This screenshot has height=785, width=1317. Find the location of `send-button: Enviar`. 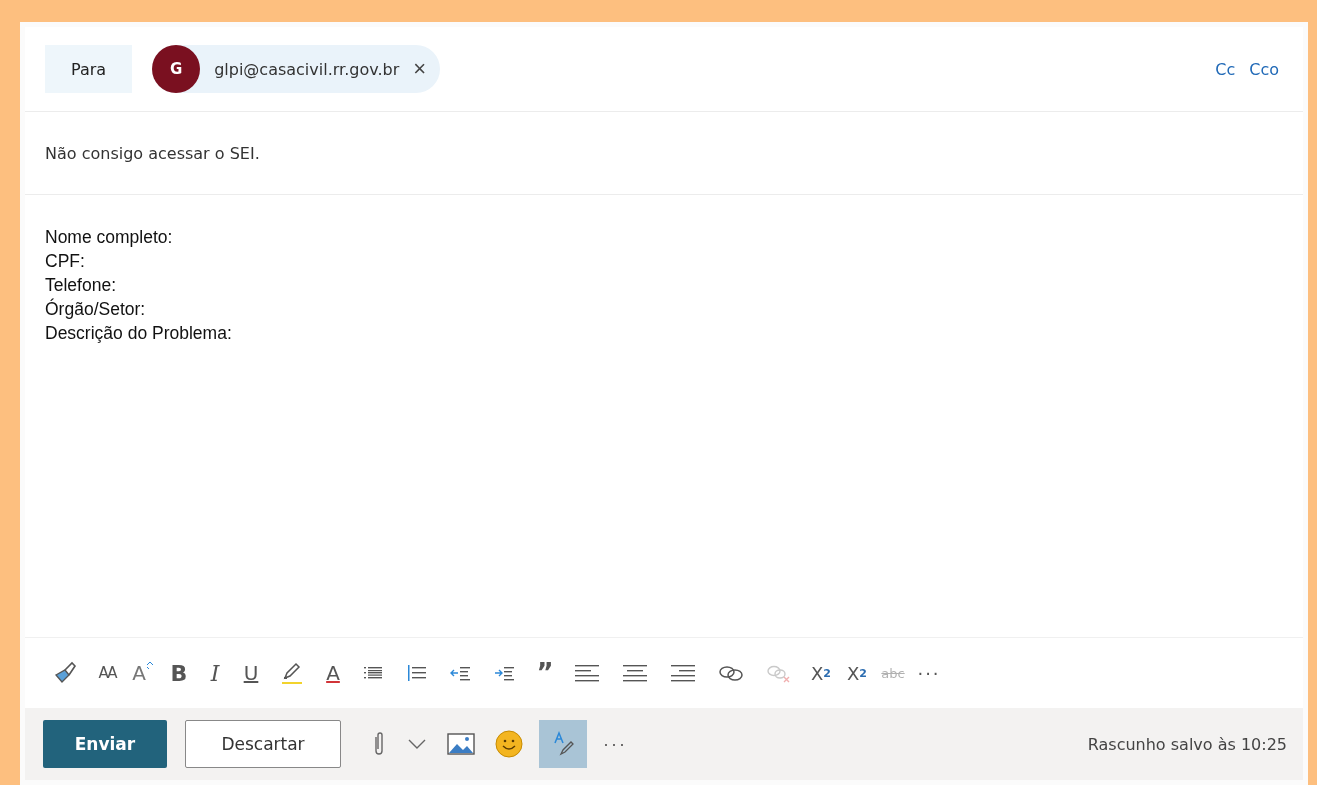

send-button: Enviar is located at coordinates (105, 744).